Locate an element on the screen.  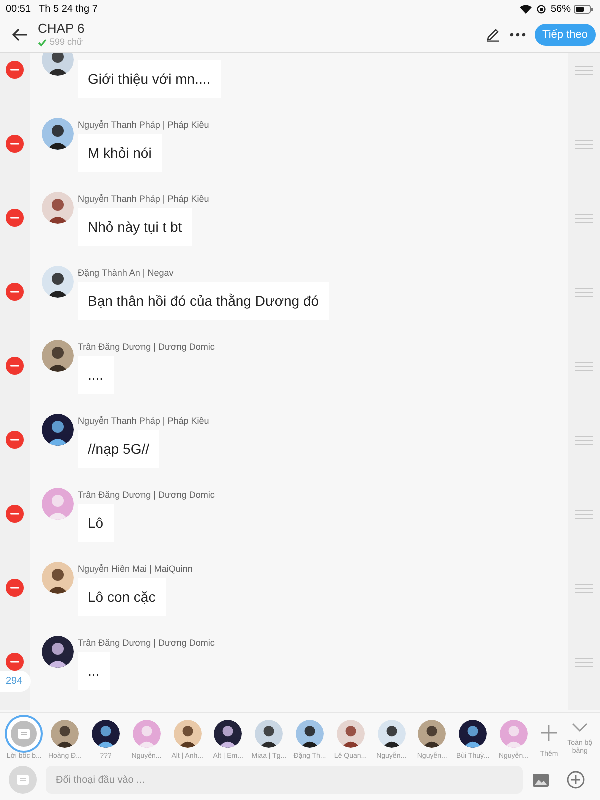
rotation-lock-icon is located at coordinates (541, 9).